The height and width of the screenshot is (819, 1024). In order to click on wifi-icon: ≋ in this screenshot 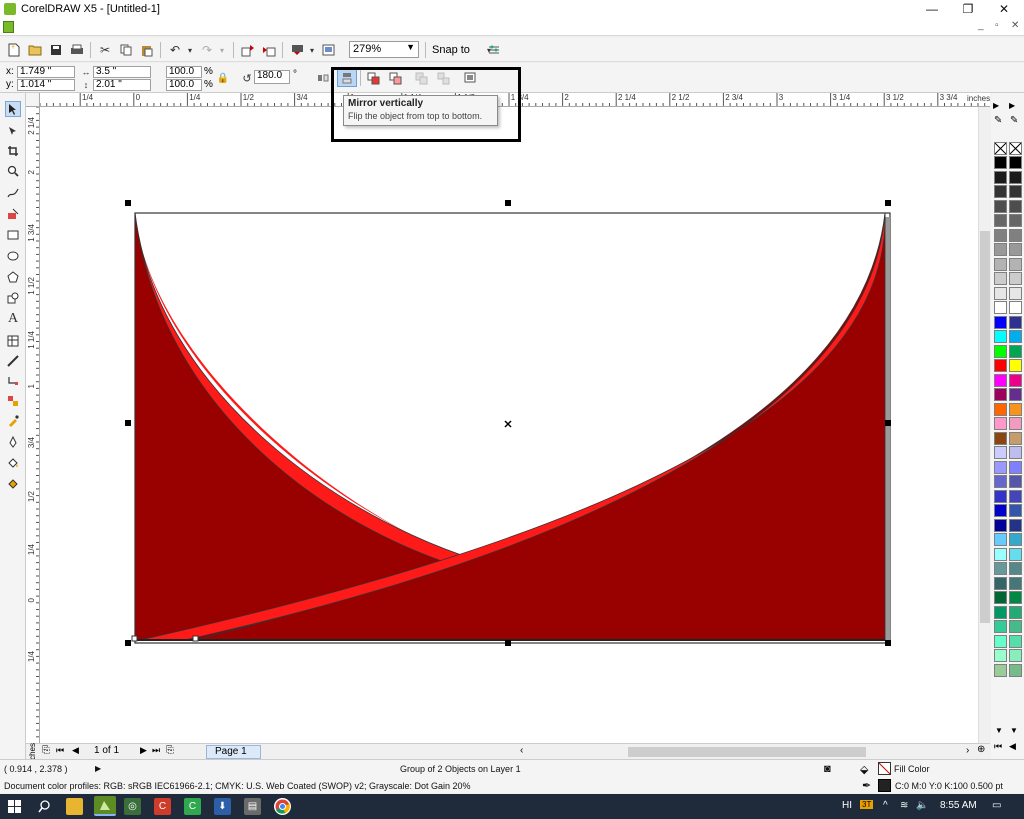, I will do `click(904, 805)`.